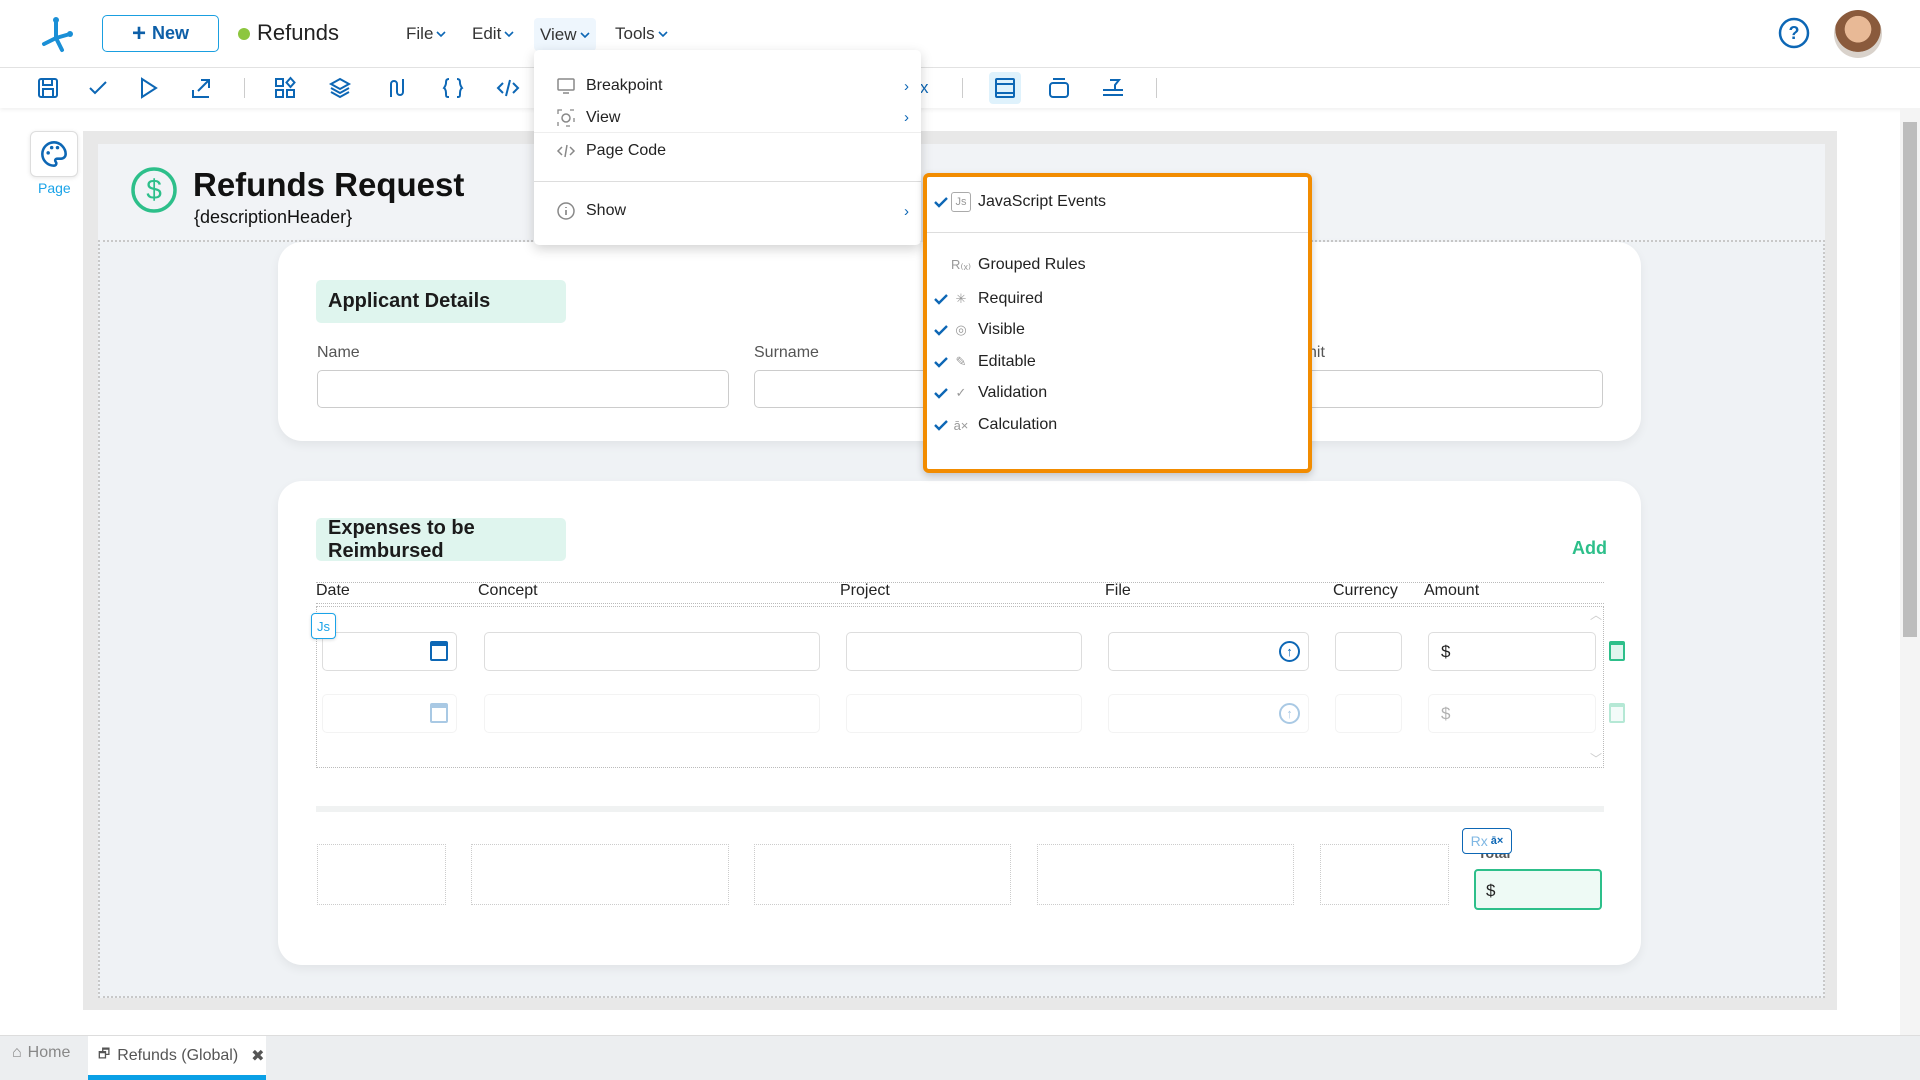 The image size is (1920, 1080). I want to click on total-field: $, so click(1538, 889).